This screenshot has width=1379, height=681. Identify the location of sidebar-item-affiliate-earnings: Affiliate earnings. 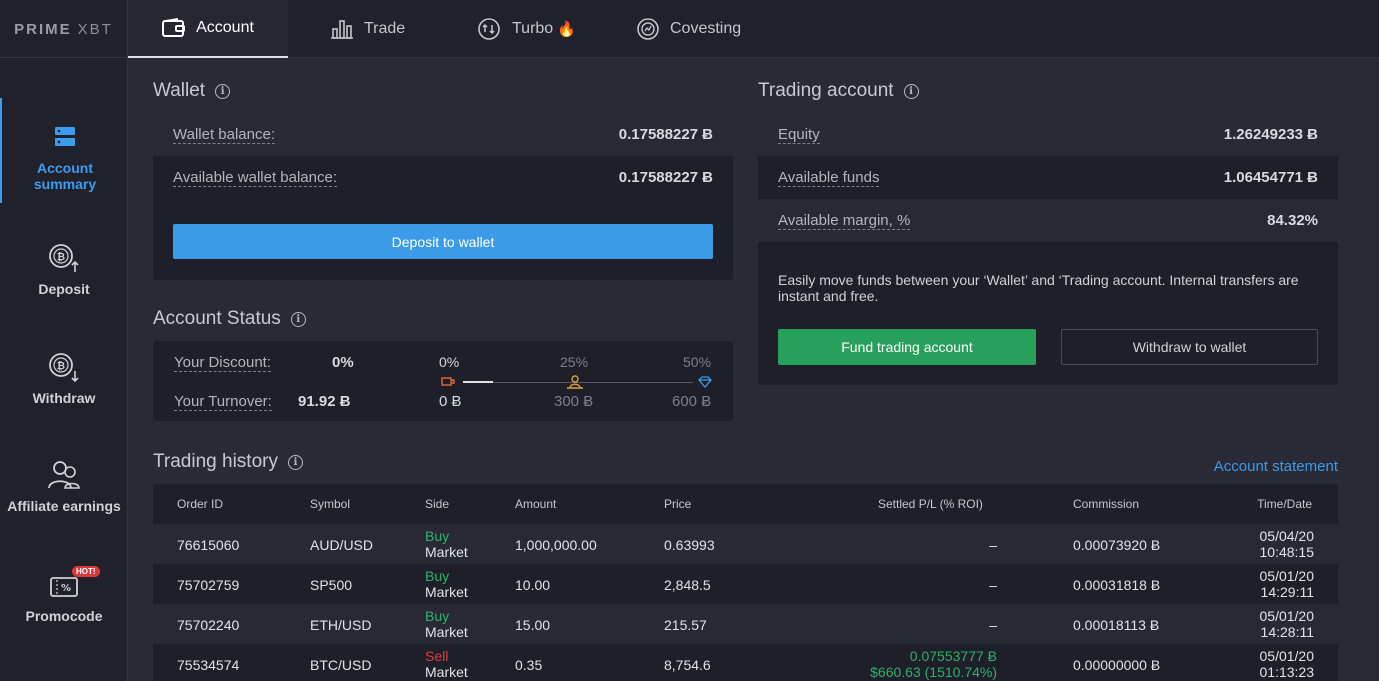
(64, 486).